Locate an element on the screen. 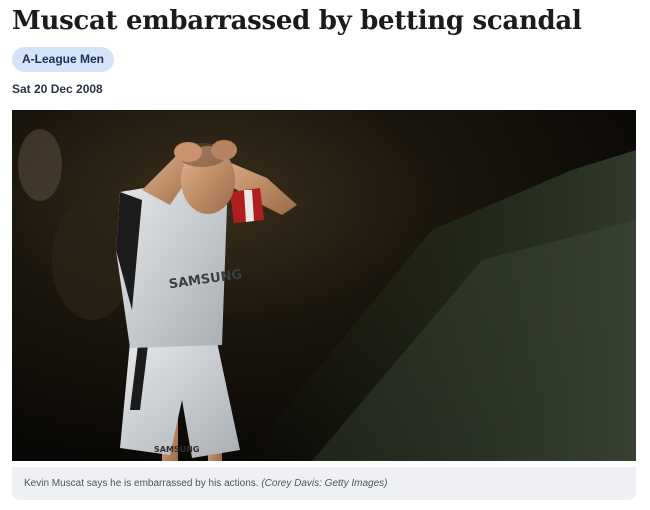 The image size is (650, 510). article-headline: Muscat embarrassed by betting scandal is located at coordinates (297, 21).